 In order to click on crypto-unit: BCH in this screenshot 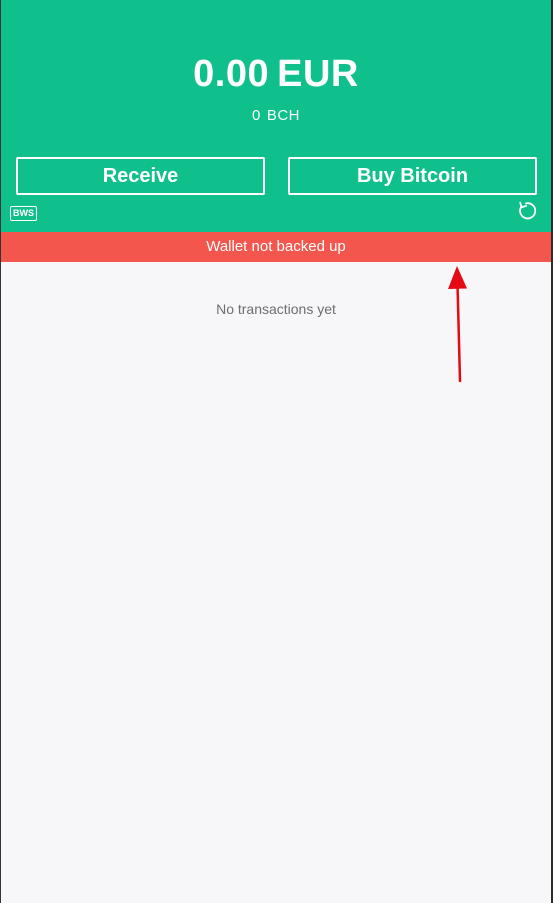, I will do `click(283, 115)`.